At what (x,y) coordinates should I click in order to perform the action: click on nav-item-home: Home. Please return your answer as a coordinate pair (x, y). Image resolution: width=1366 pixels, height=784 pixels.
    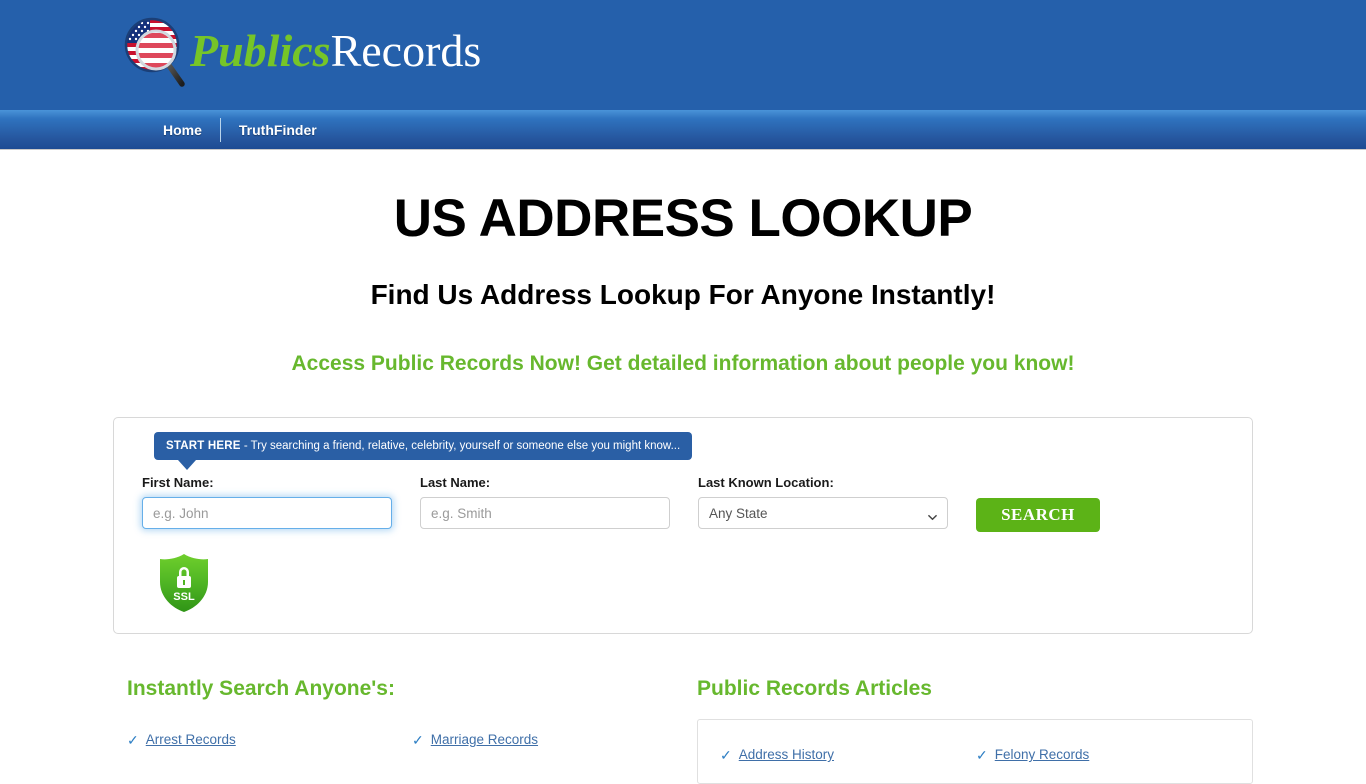
    Looking at the image, I should click on (182, 130).